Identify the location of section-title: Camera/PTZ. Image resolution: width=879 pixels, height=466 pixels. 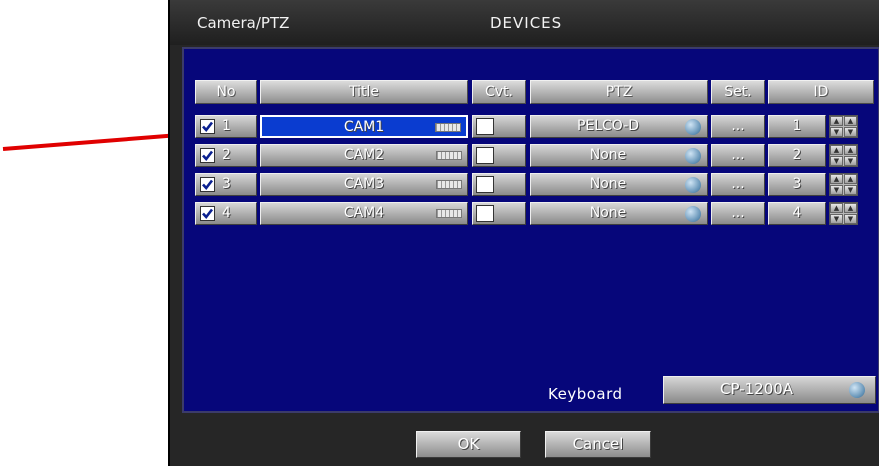
(243, 23).